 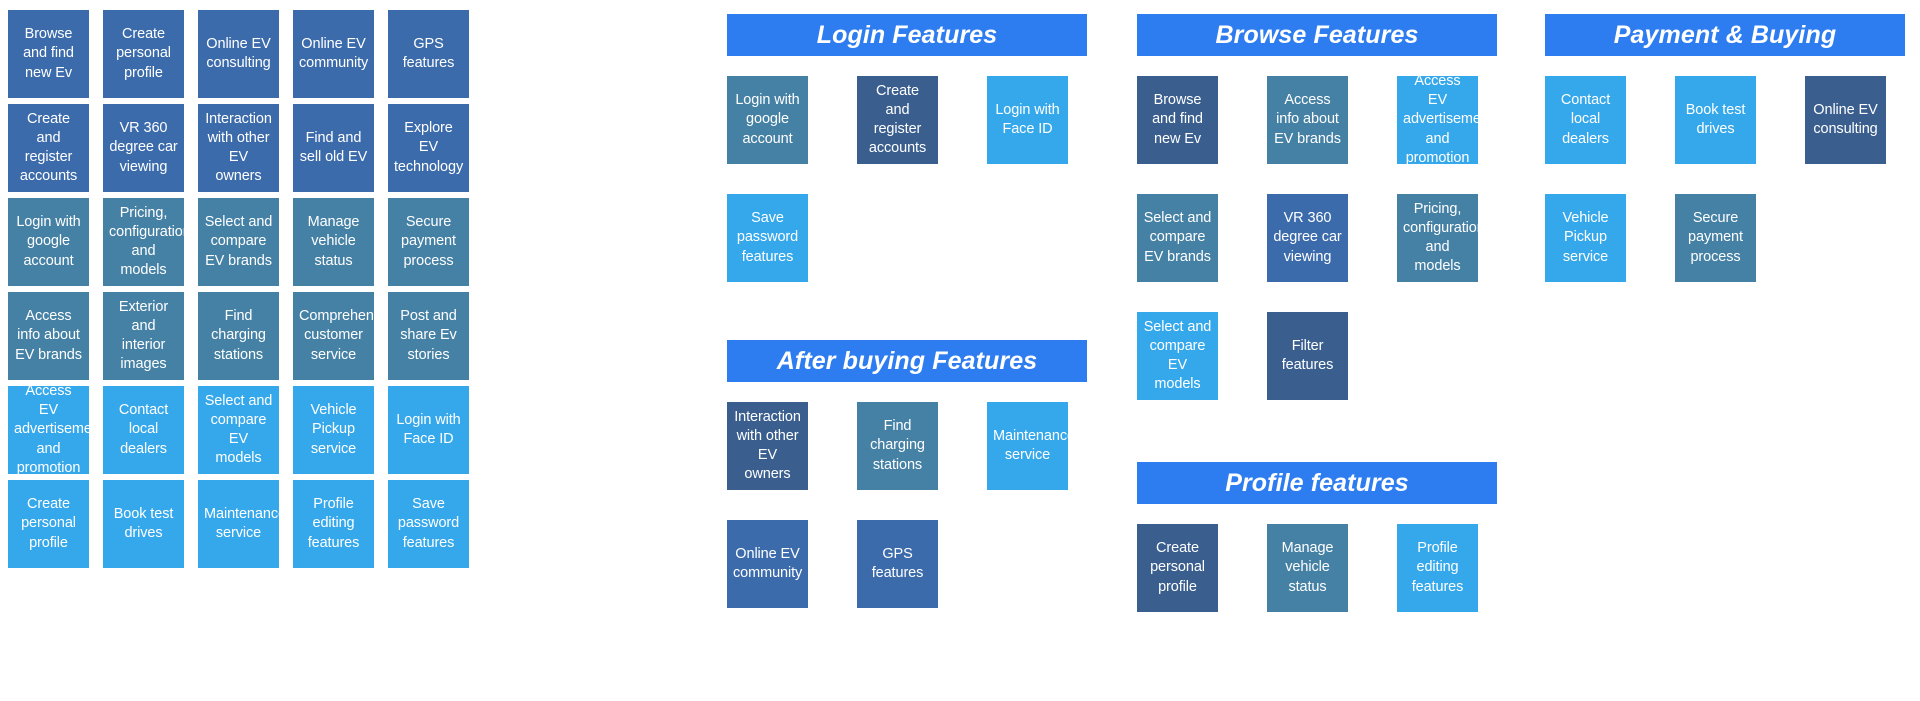 I want to click on feature-card: Contact local dealers, so click(x=143, y=430).